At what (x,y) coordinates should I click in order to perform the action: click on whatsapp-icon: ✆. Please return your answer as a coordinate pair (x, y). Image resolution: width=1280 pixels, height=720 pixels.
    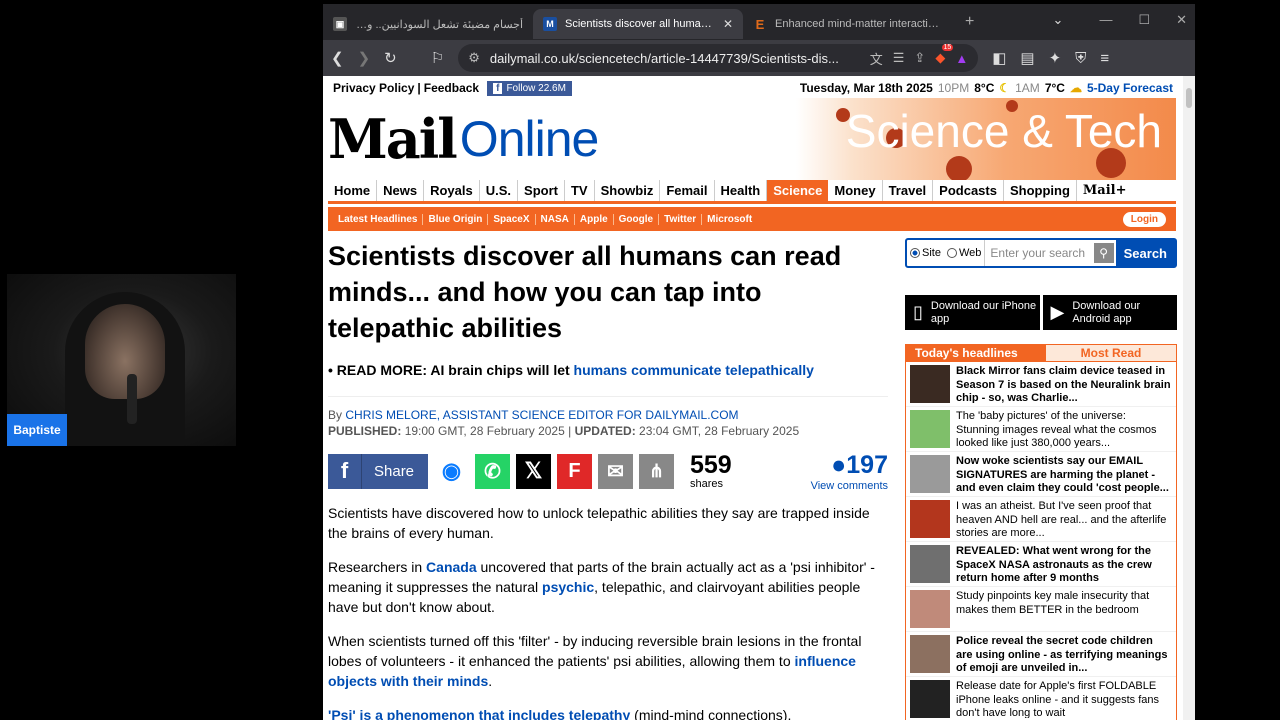
    Looking at the image, I should click on (492, 471).